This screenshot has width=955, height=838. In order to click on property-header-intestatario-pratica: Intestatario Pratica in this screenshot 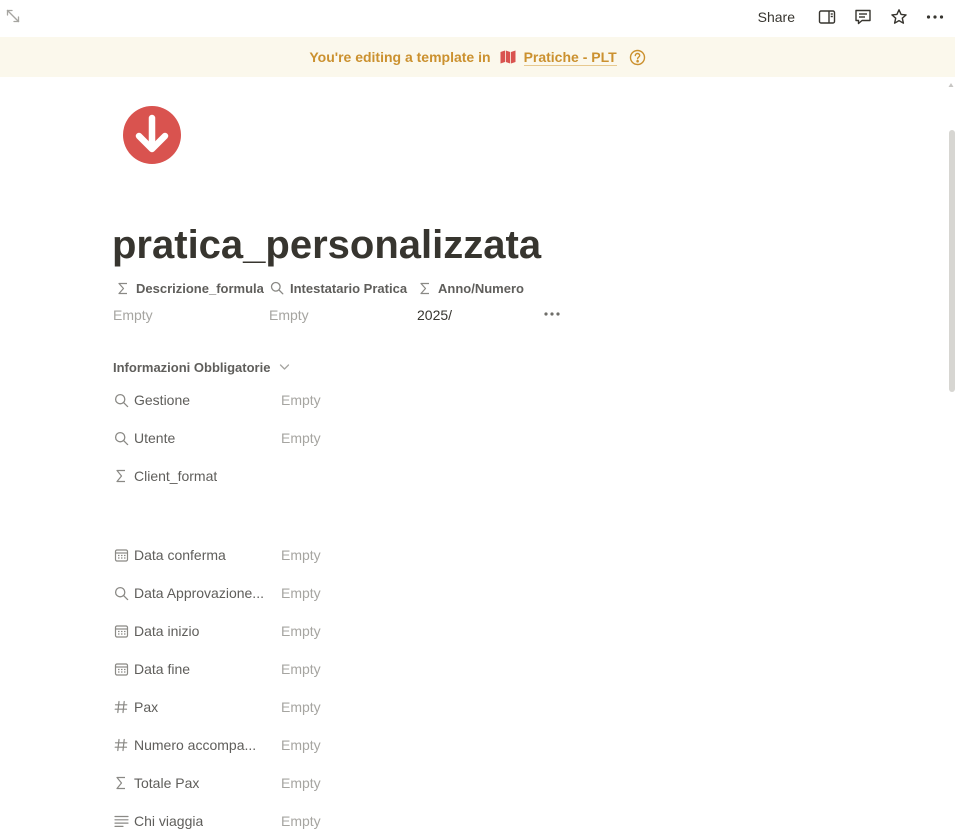, I will do `click(338, 288)`.